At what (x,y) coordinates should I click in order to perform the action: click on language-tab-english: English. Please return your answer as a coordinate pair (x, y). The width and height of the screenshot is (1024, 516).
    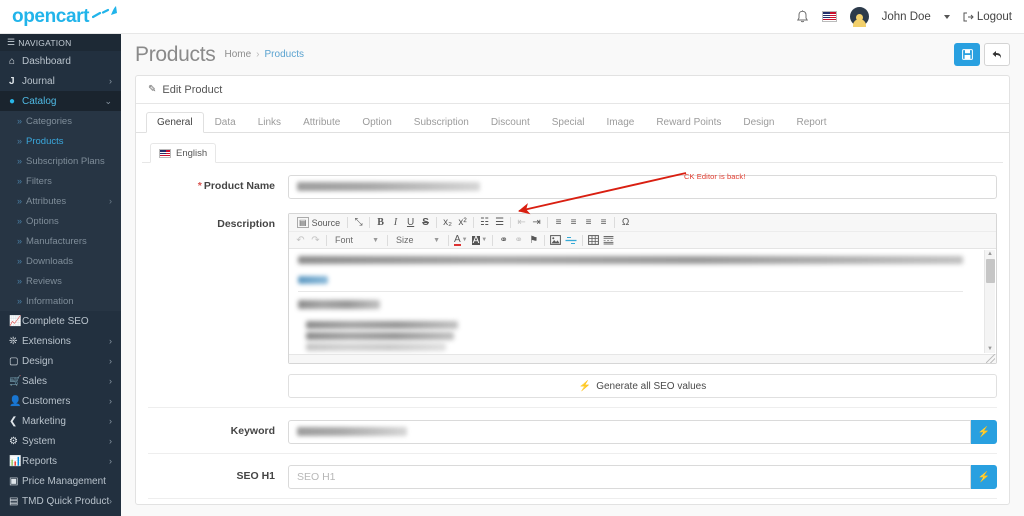
    Looking at the image, I should click on (183, 153).